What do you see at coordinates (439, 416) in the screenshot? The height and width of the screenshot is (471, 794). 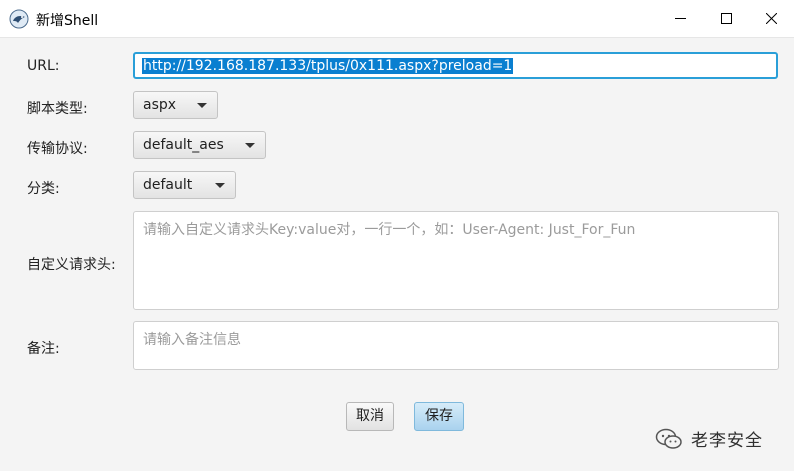 I see `save-button: 保存` at bounding box center [439, 416].